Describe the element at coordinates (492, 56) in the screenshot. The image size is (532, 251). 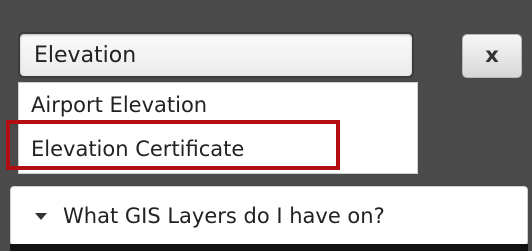
I see `clear-search-button: x` at that location.